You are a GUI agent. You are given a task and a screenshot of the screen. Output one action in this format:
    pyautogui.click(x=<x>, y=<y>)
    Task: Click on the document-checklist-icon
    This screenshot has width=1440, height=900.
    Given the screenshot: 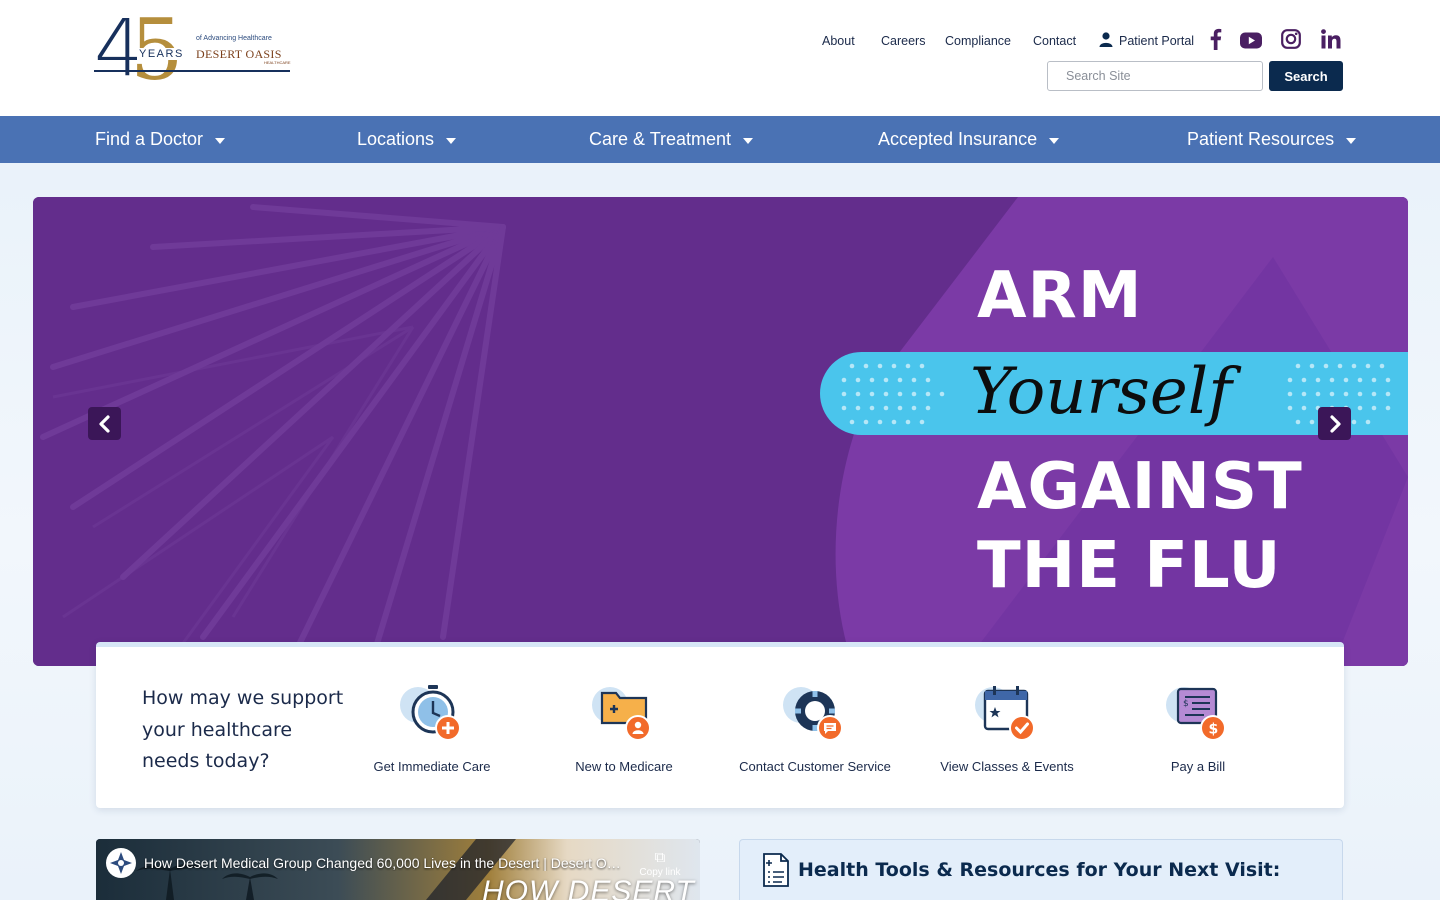 What is the action you would take?
    pyautogui.click(x=776, y=870)
    